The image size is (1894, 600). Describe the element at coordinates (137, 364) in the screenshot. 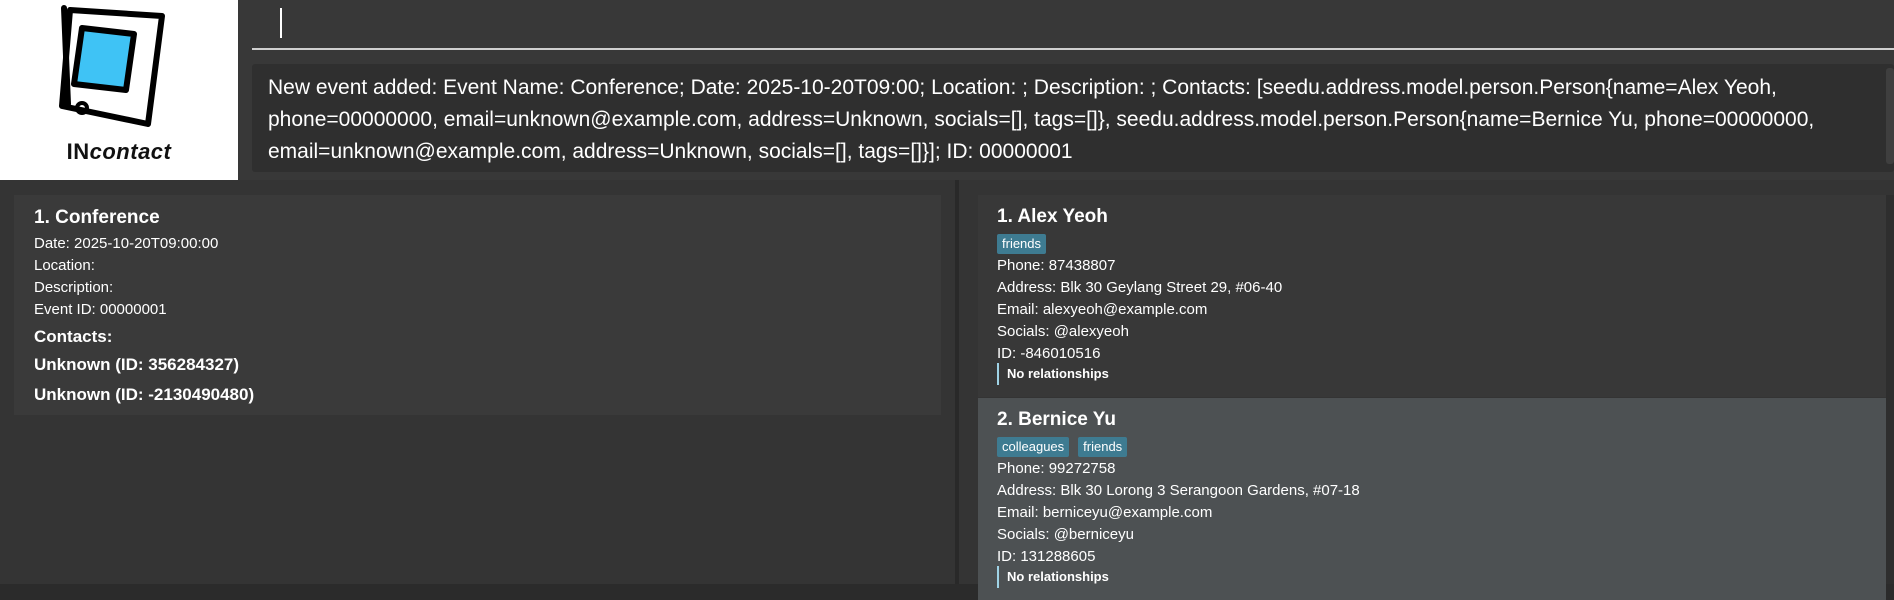

I see `event-contact-item: Unknown (ID: 356284327)` at that location.